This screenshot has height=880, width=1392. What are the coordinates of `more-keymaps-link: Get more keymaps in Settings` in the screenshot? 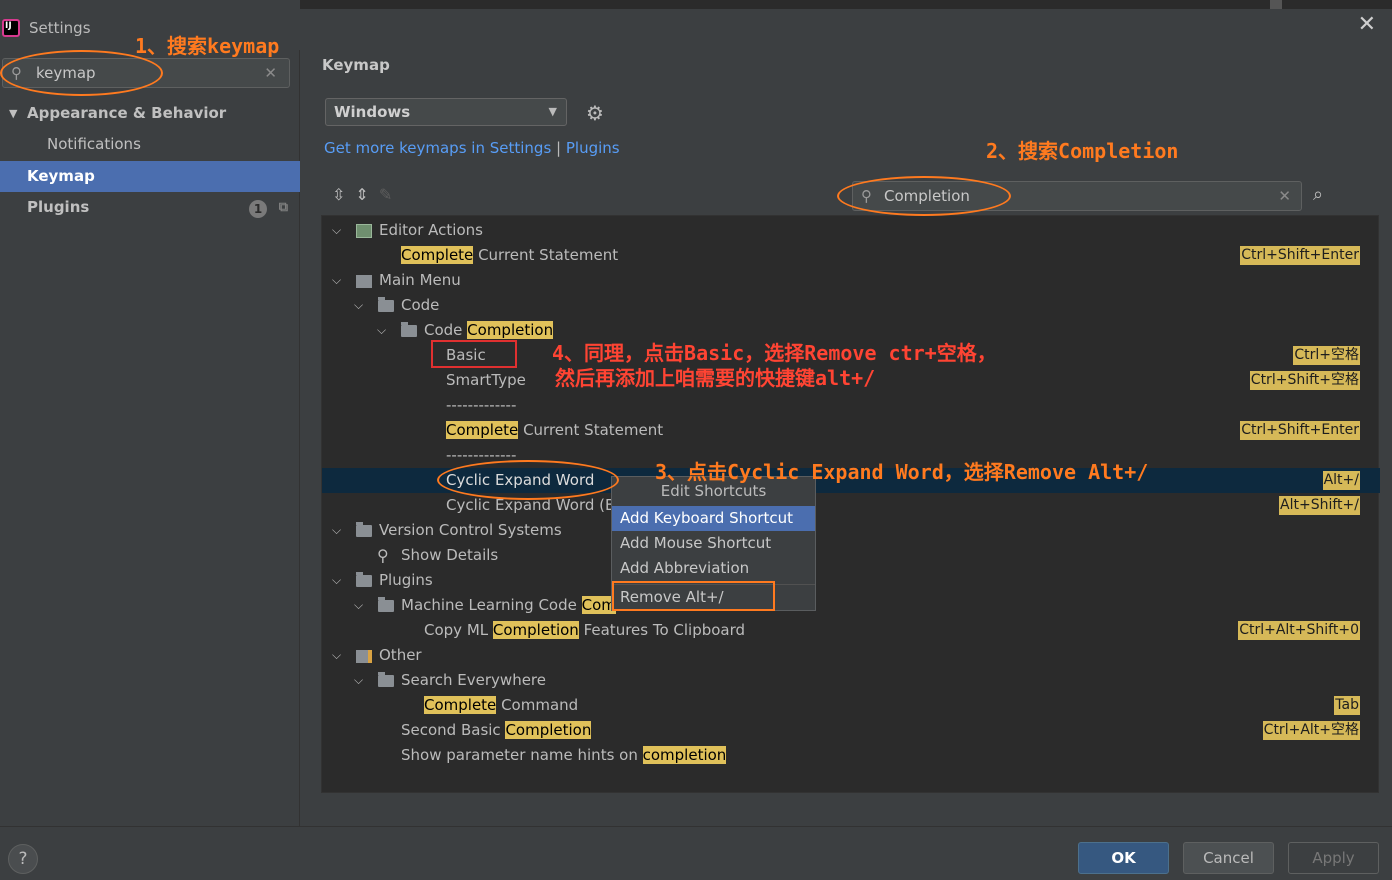 It's located at (437, 148).